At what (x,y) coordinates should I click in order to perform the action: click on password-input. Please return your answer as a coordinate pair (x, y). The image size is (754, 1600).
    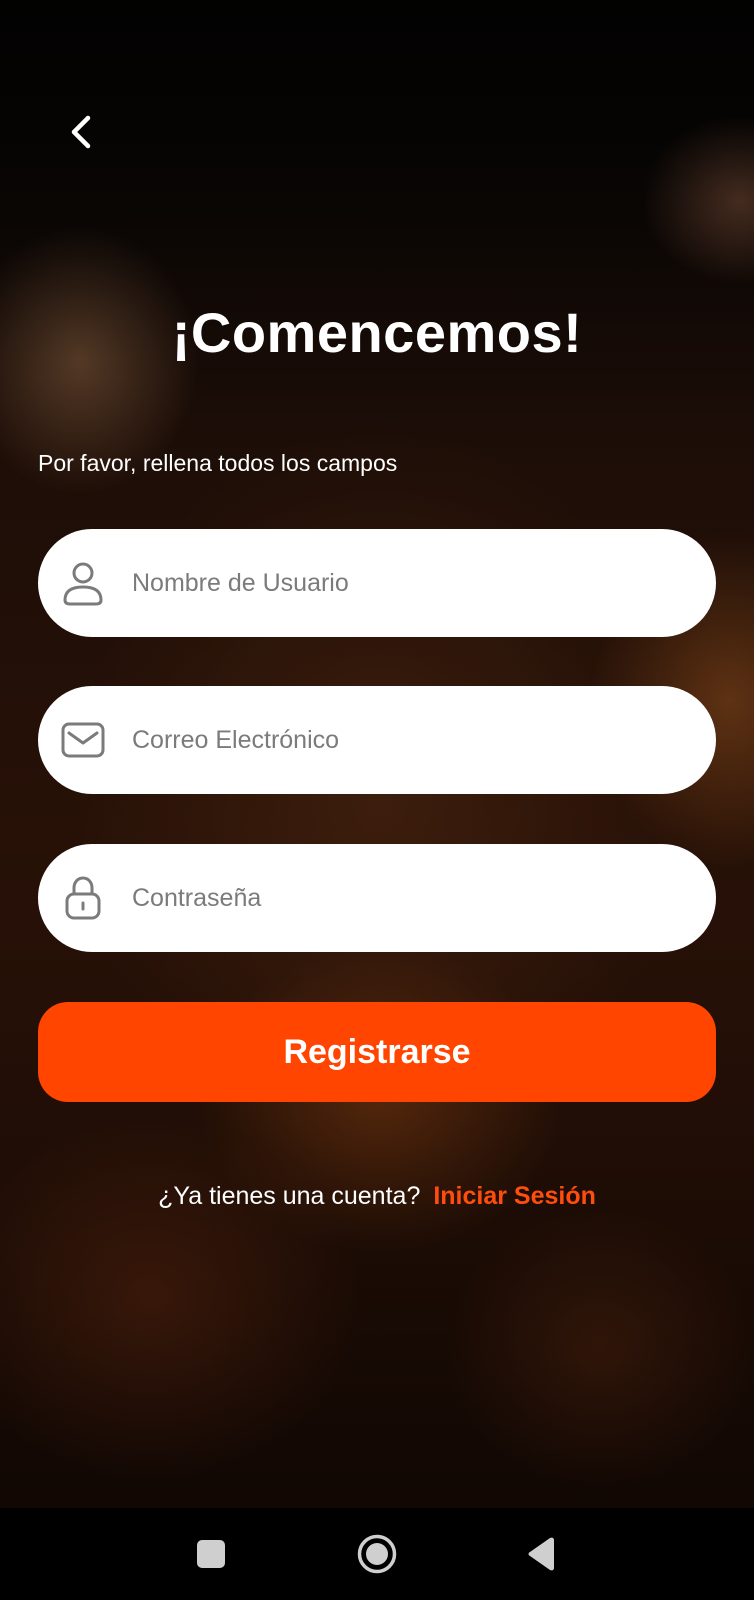
    Looking at the image, I should click on (402, 898).